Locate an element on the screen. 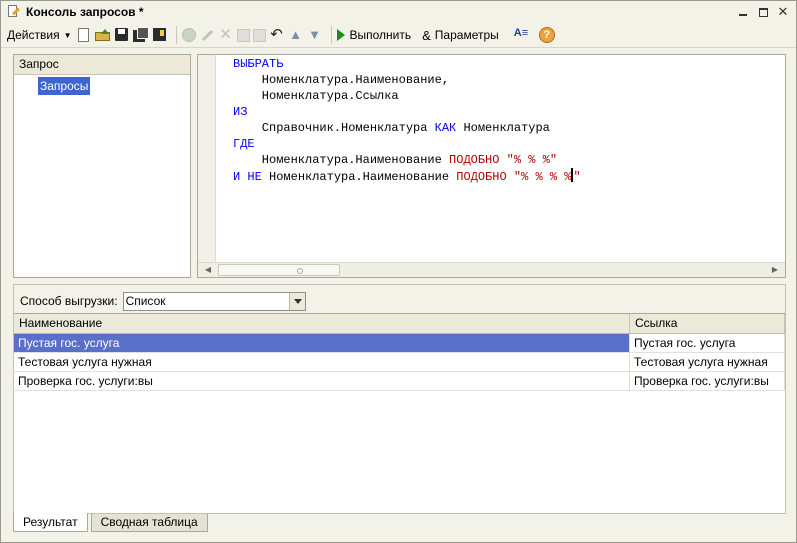 The width and height of the screenshot is (797, 543). cell-name: Проверка гос. услуги:вы is located at coordinates (322, 381).